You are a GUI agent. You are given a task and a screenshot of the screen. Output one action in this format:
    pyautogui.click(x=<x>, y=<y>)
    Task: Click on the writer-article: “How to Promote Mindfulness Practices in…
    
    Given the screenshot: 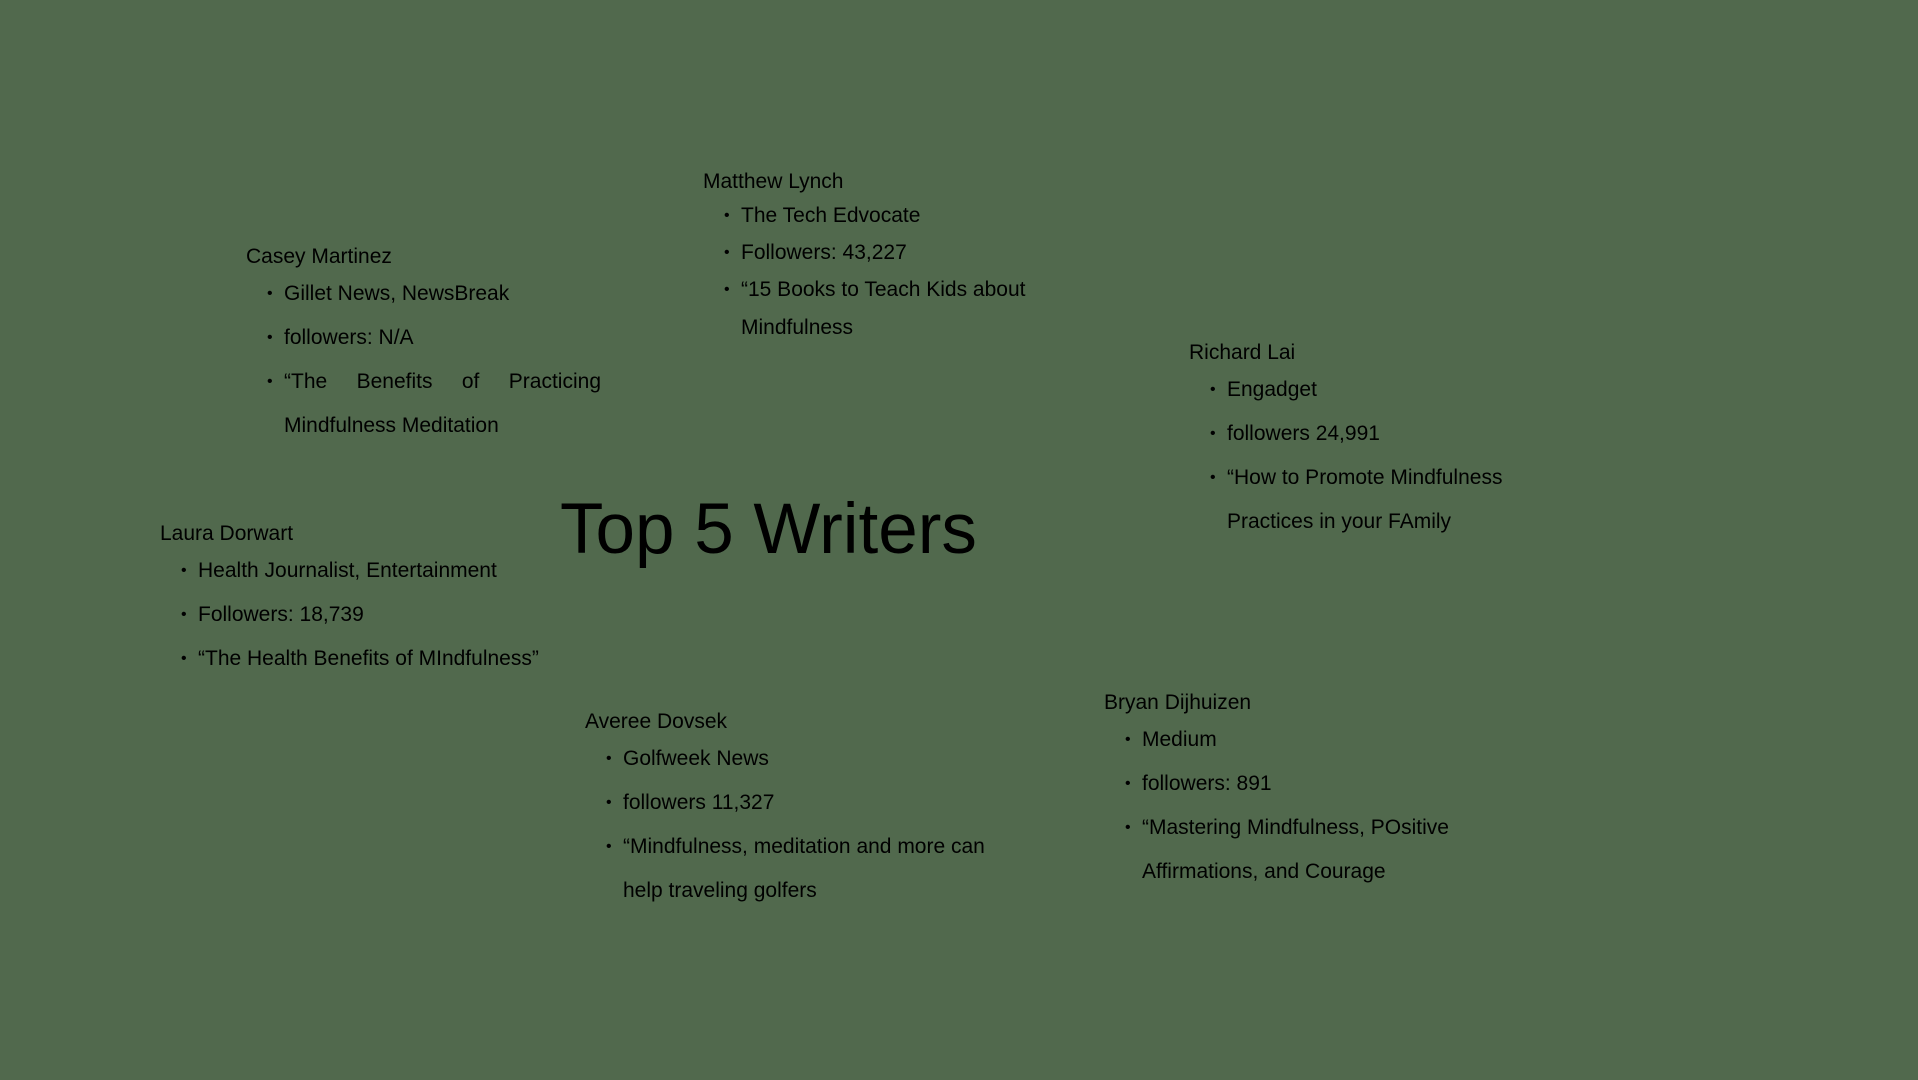 What is the action you would take?
    pyautogui.click(x=1379, y=500)
    